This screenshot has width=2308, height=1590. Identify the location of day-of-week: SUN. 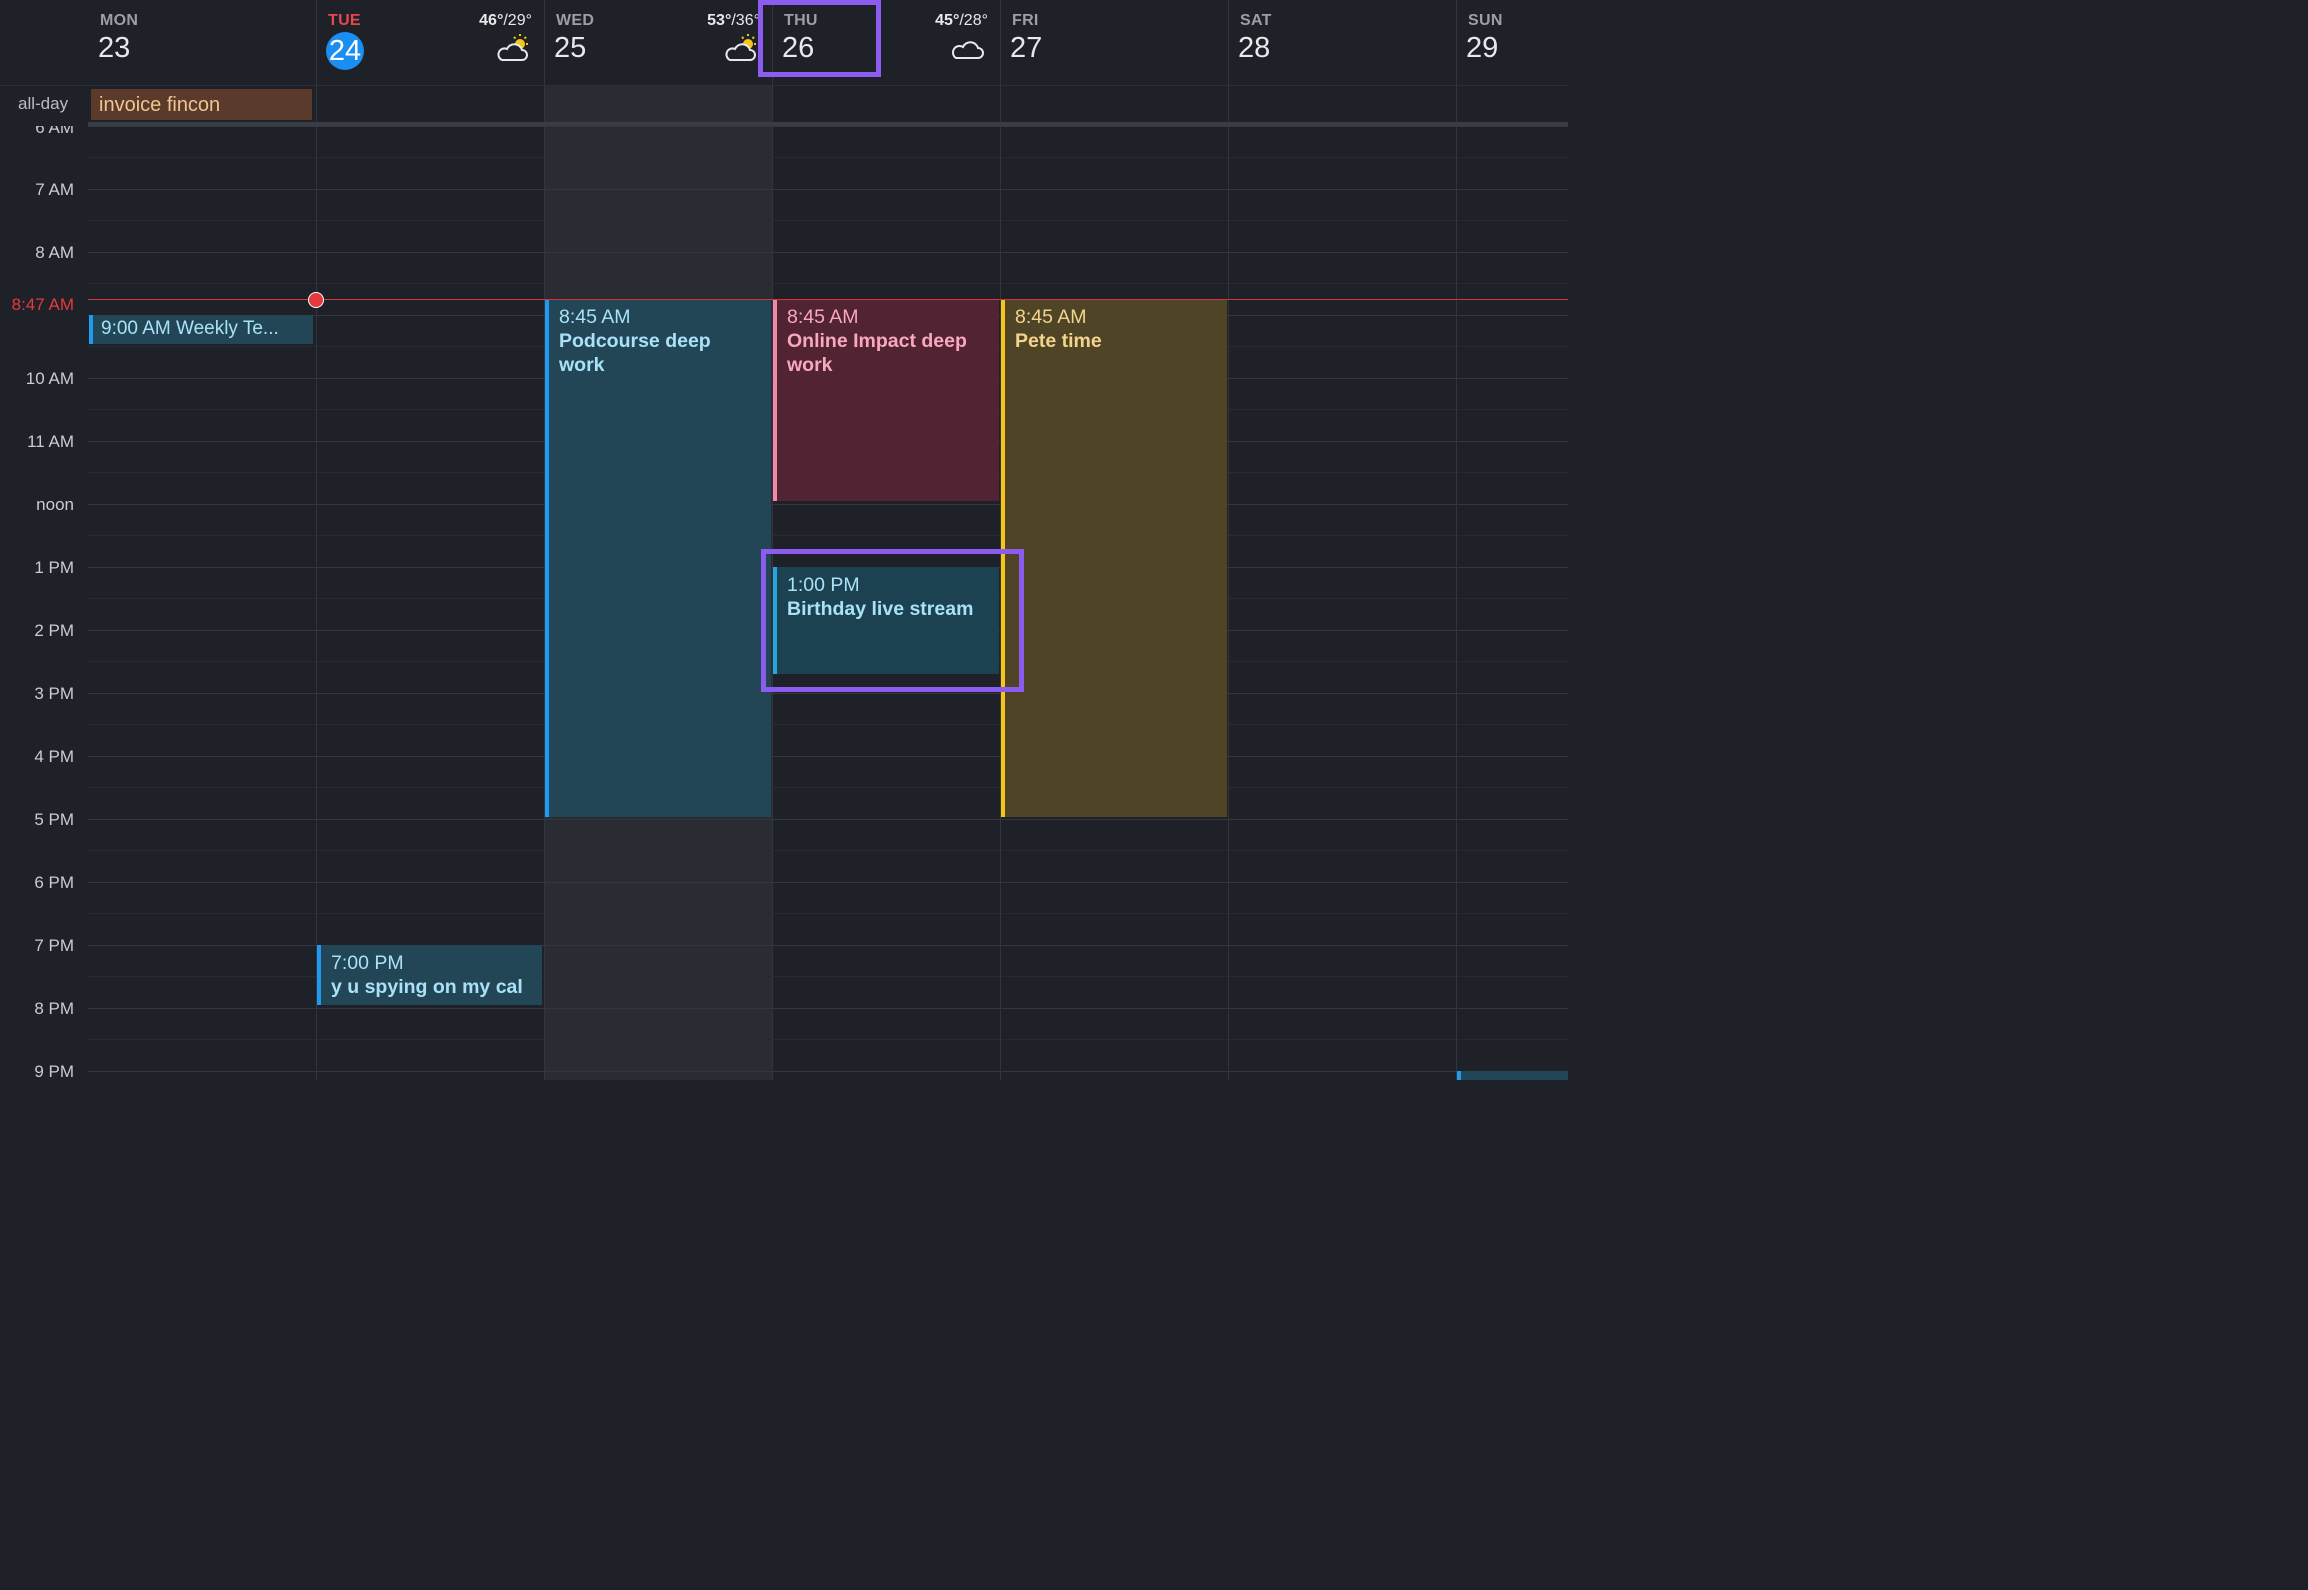
(1485, 20).